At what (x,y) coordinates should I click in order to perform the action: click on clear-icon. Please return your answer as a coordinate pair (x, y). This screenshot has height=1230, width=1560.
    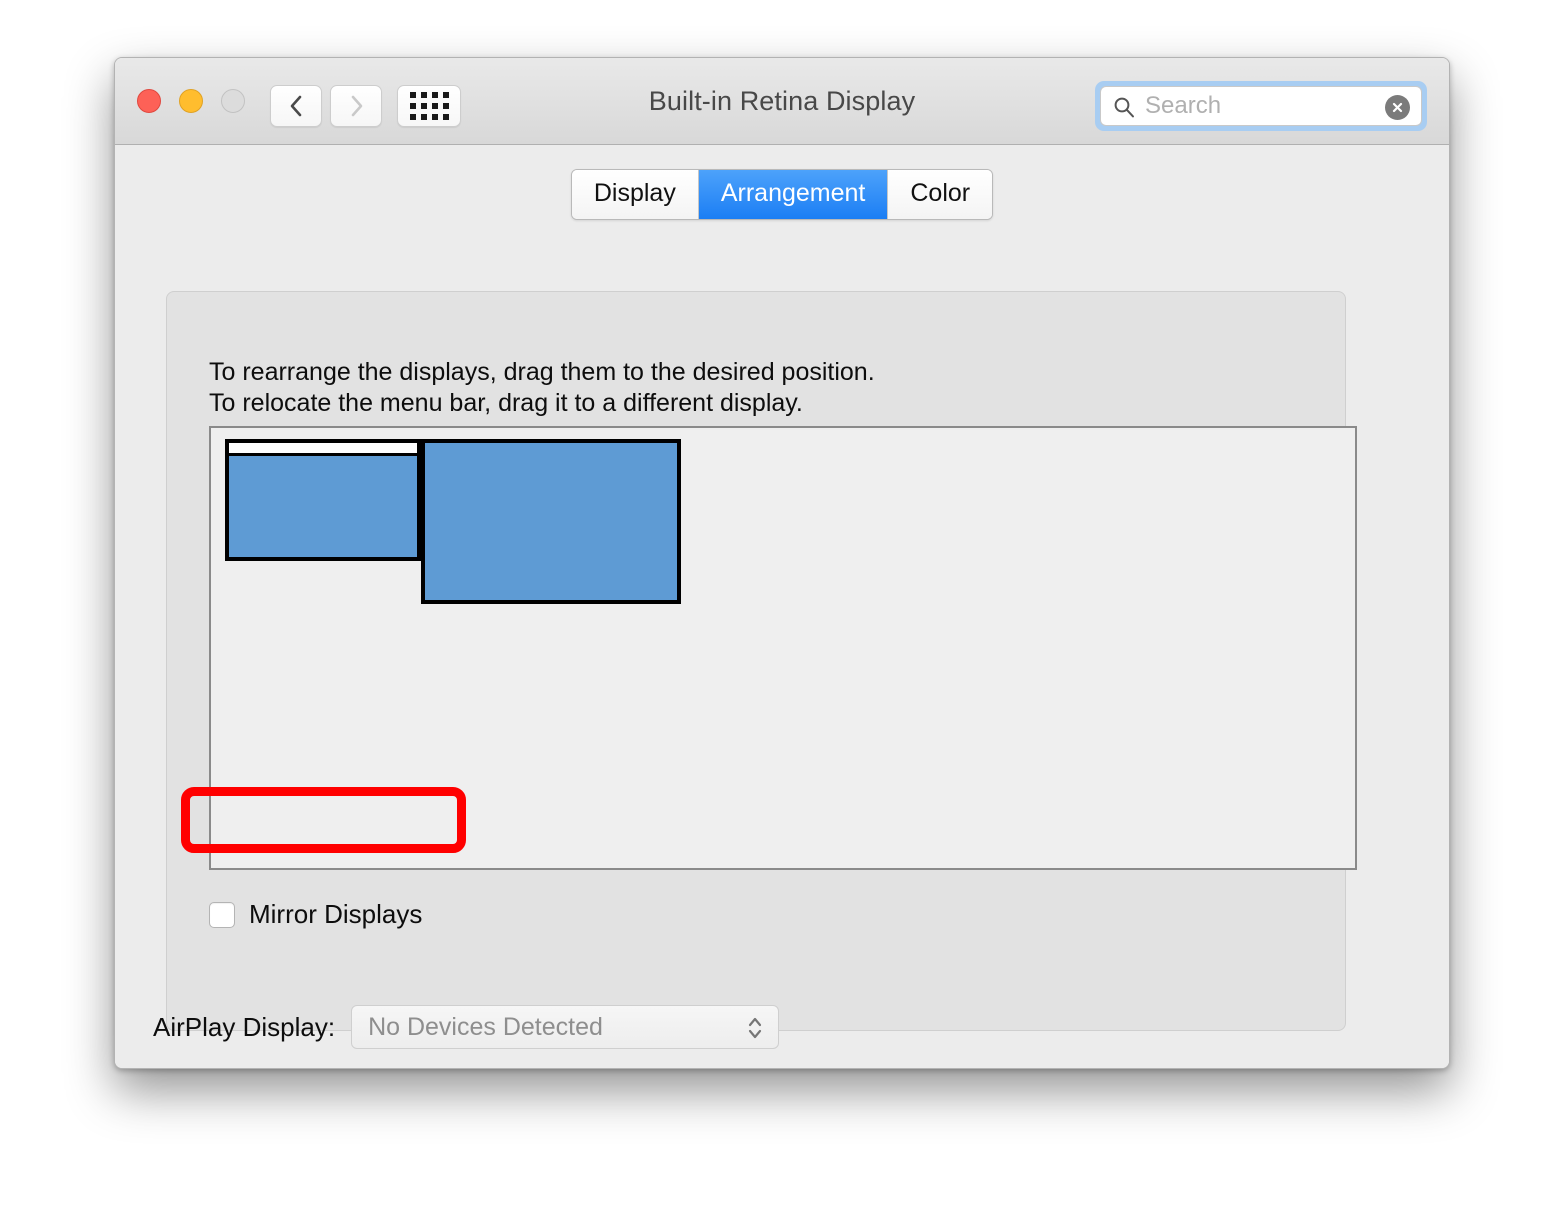
    Looking at the image, I should click on (1397, 107).